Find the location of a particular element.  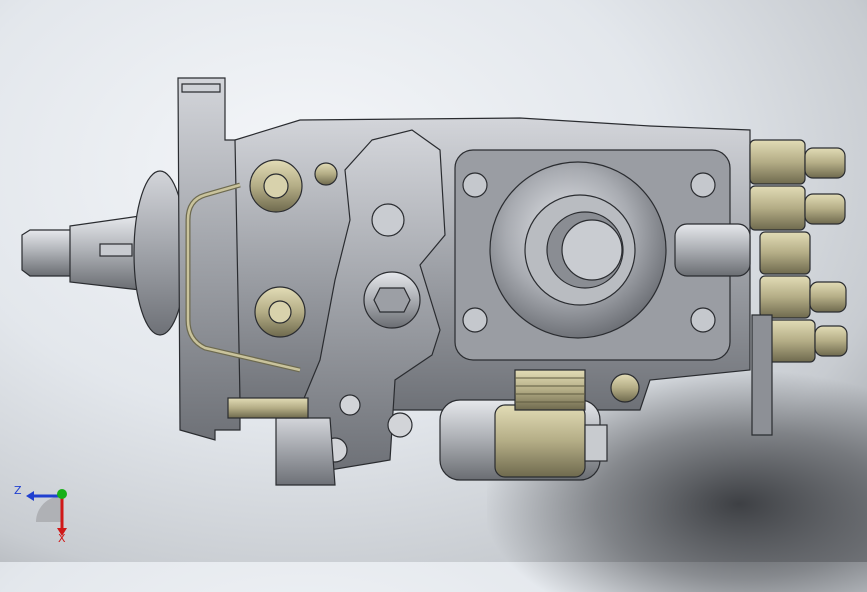

view-triad: Z X is located at coordinates (50, 513).